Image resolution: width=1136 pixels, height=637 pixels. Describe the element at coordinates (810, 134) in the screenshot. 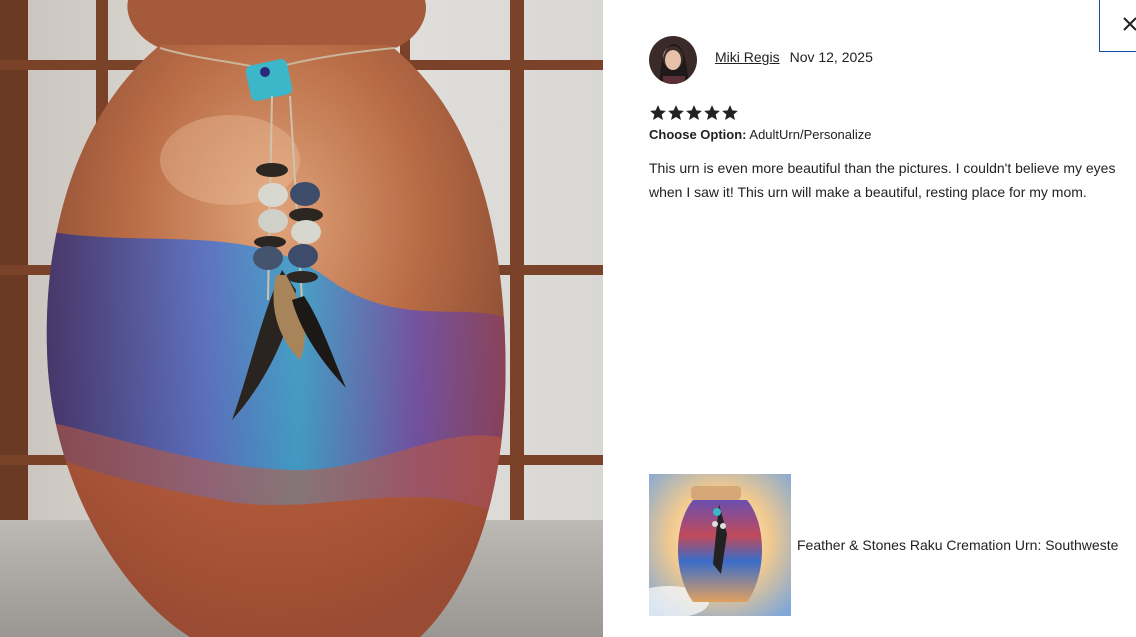

I see `option-value: AdultUrn/Personalize` at that location.